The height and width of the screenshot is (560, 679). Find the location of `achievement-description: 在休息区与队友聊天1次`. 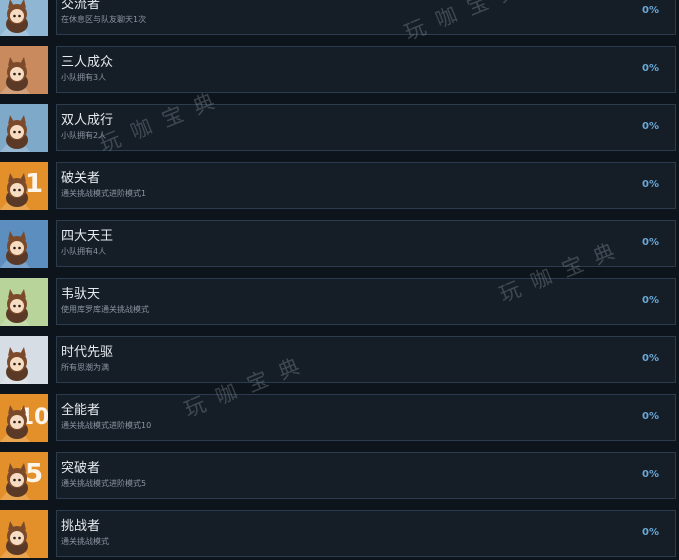

achievement-description: 在休息区与队友聊天1次 is located at coordinates (104, 19).